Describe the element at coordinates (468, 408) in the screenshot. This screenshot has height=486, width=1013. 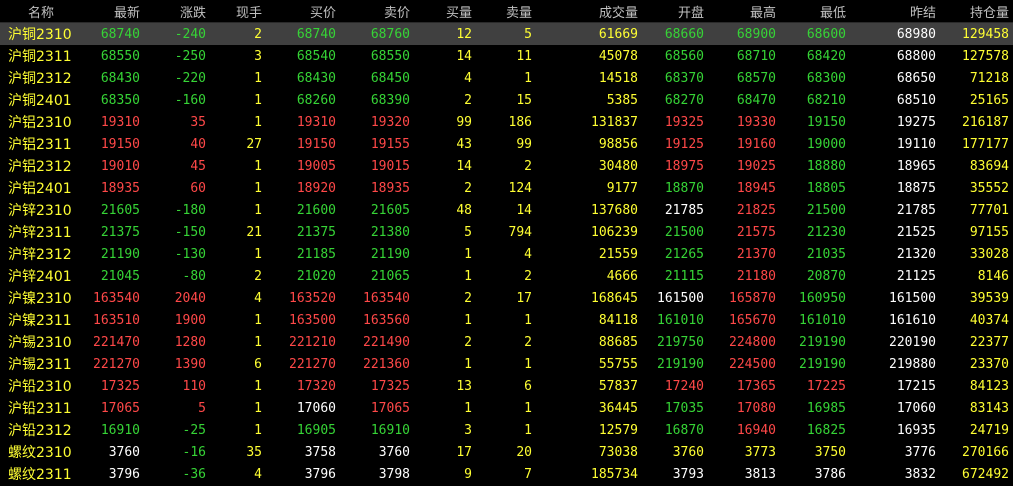
I see `cell-bidv: 1` at that location.